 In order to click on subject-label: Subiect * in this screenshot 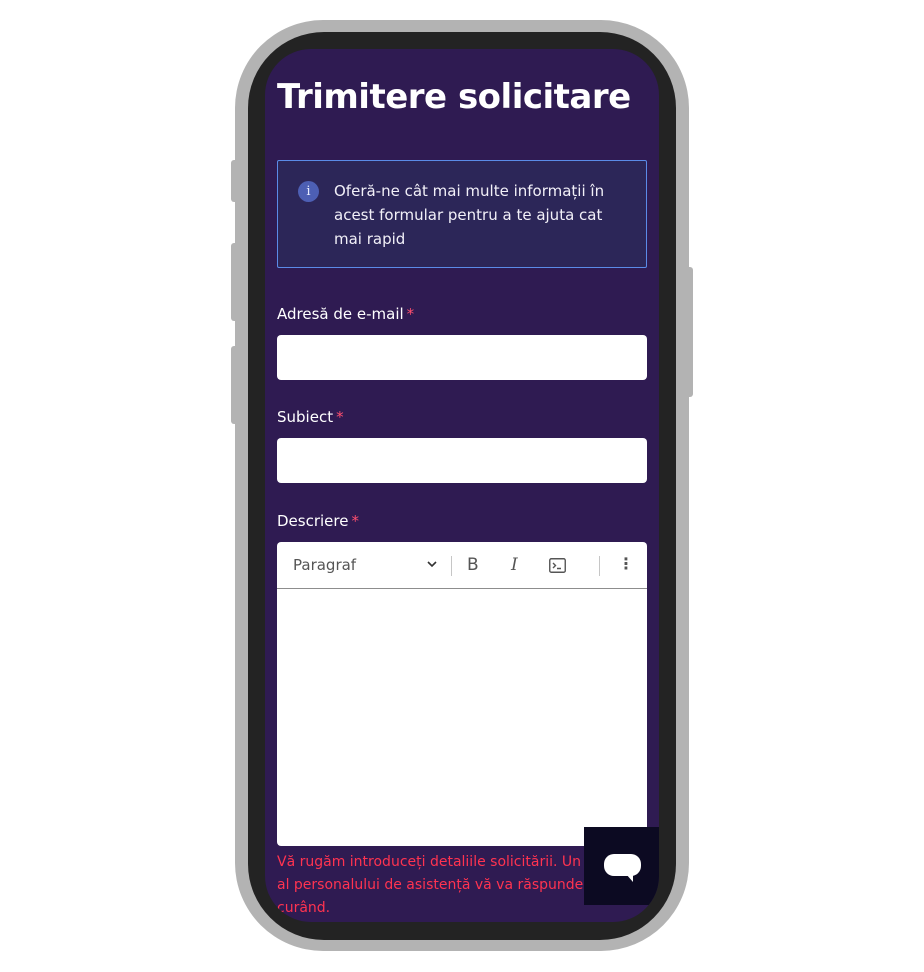, I will do `click(310, 417)`.